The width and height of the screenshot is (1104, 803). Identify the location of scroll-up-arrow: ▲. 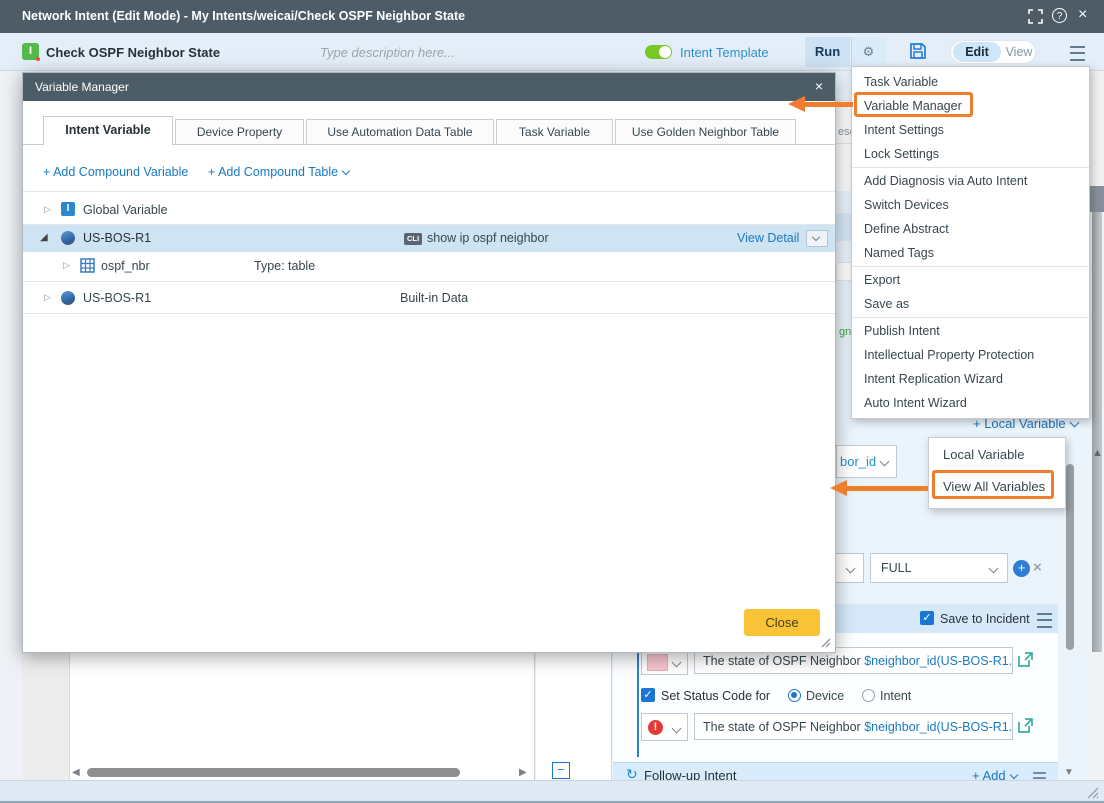
(1097, 453).